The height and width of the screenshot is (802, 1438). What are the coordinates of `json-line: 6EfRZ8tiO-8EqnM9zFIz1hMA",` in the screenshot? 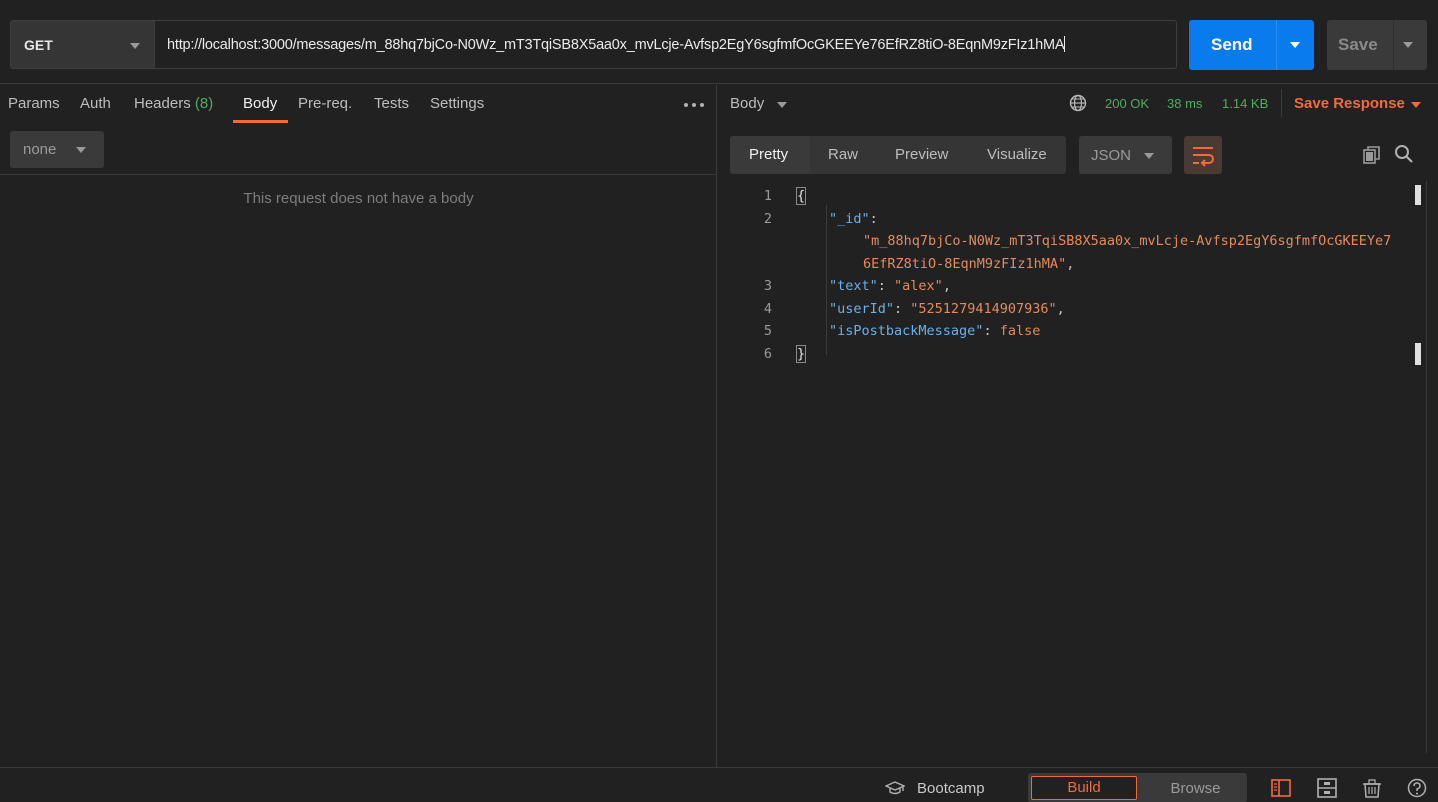 It's located at (968, 264).